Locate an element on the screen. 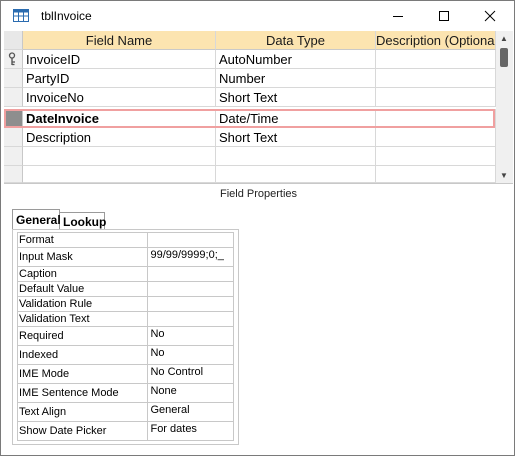 This screenshot has height=456, width=515. table-row-current: DateInvoice Date/Time is located at coordinates (250, 118).